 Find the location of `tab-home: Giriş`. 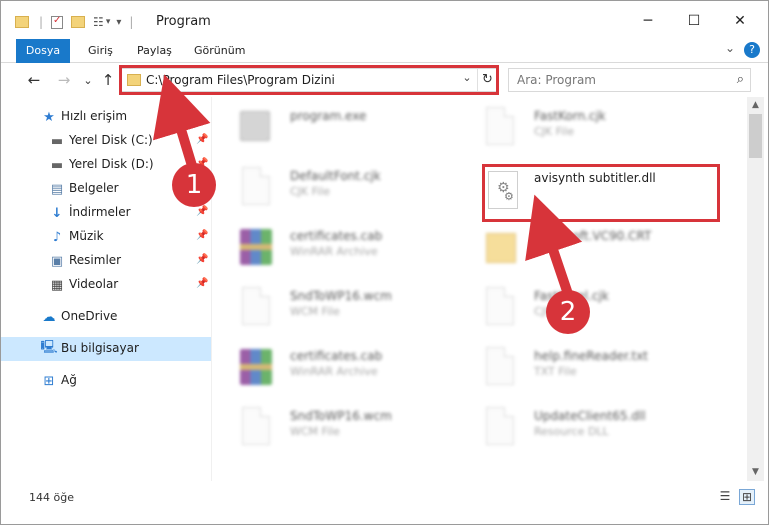

tab-home: Giriş is located at coordinates (100, 51).